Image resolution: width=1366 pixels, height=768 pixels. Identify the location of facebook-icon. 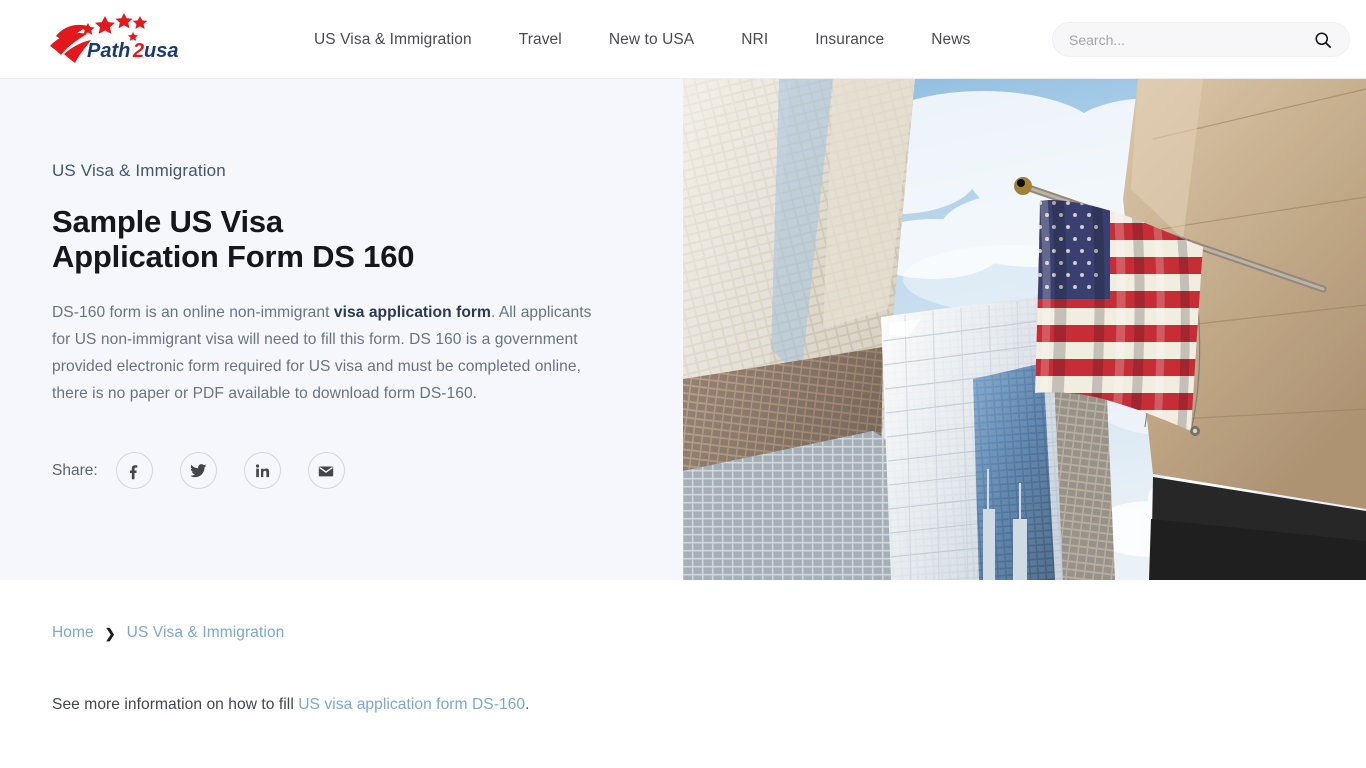
(134, 471).